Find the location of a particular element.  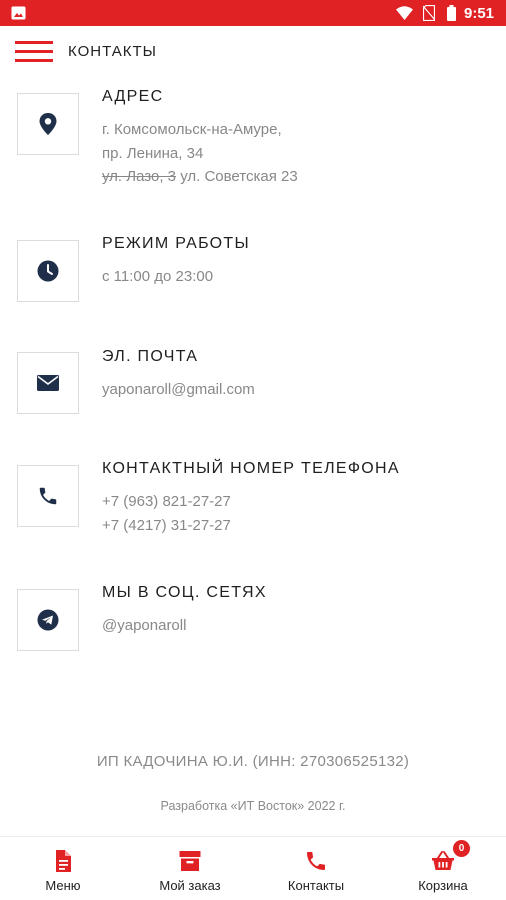

new-address: ул. Советская 23 is located at coordinates (239, 176).